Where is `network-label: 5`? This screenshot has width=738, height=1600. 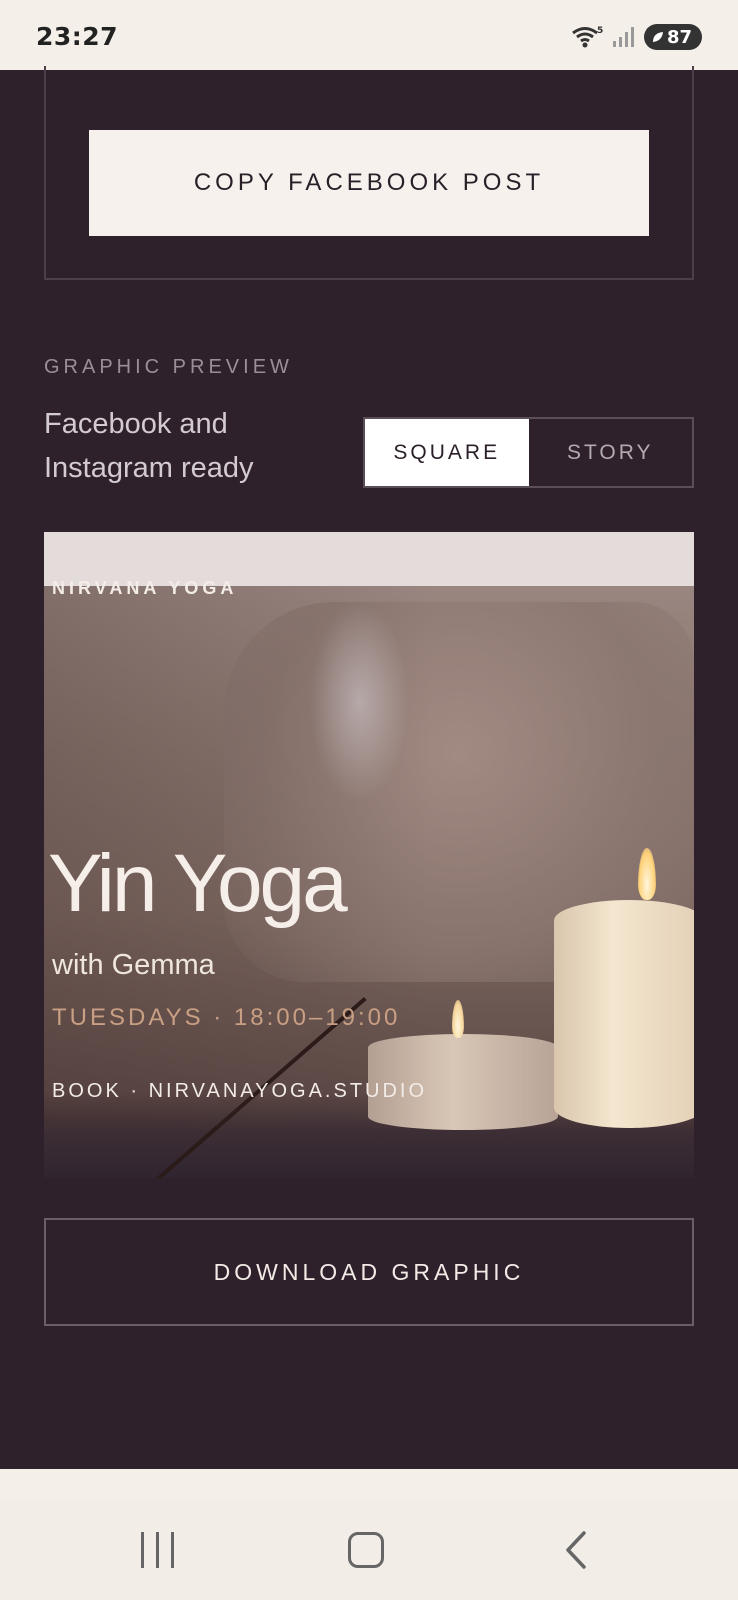 network-label: 5 is located at coordinates (600, 31).